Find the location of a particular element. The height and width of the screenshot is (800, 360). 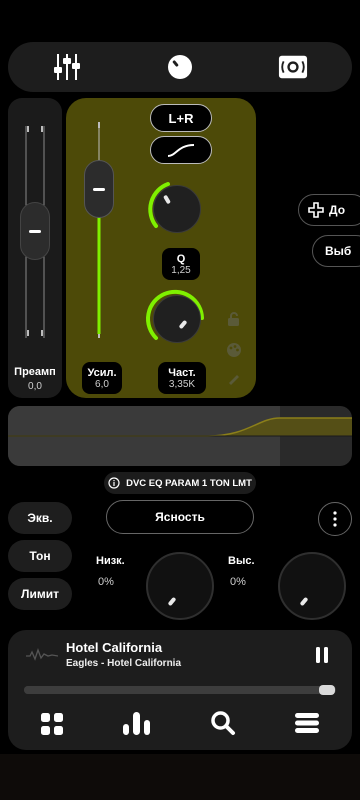

speaker-icon is located at coordinates (293, 67).